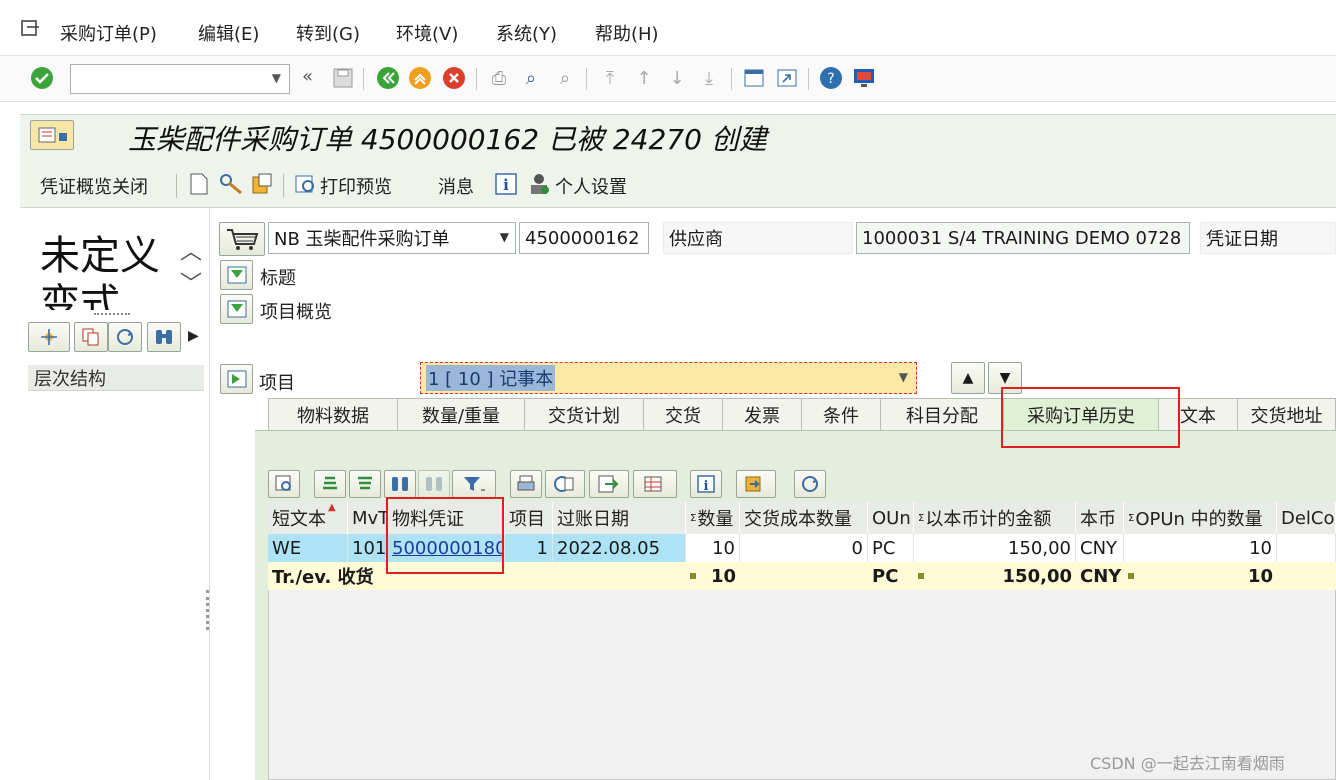  What do you see at coordinates (499, 78) in the screenshot?
I see `print-icon: ⎙` at bounding box center [499, 78].